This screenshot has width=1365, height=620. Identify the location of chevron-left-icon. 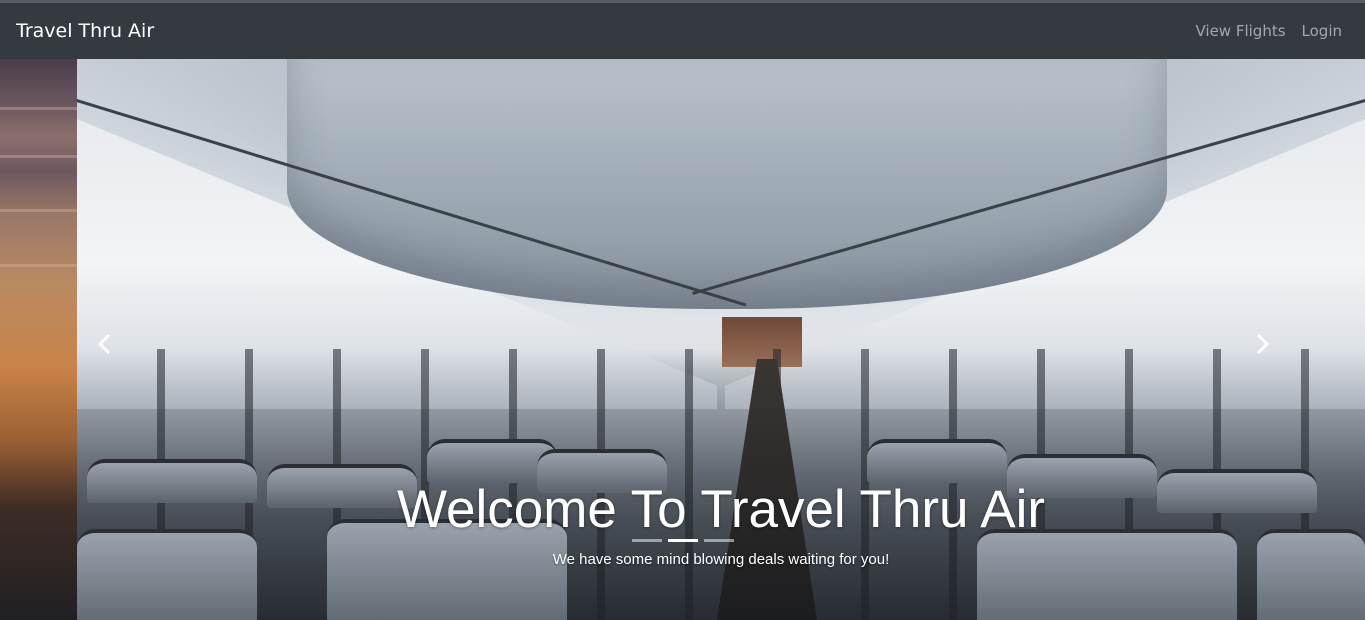
(104, 344).